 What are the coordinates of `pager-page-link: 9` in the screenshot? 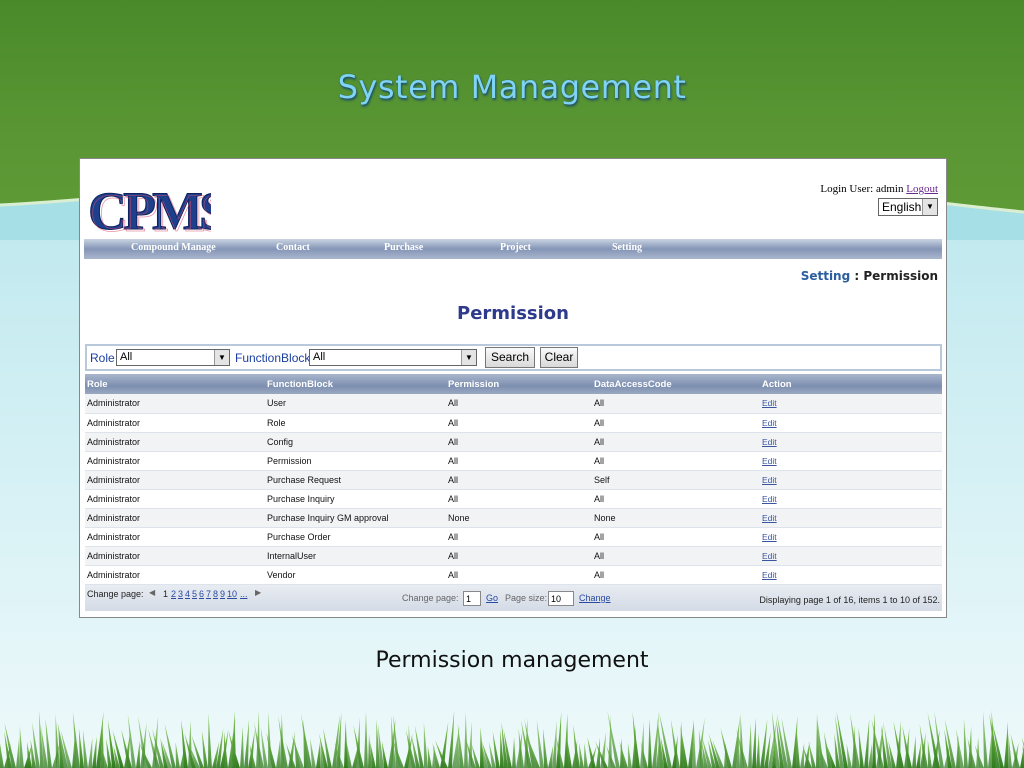 It's located at (222, 594).